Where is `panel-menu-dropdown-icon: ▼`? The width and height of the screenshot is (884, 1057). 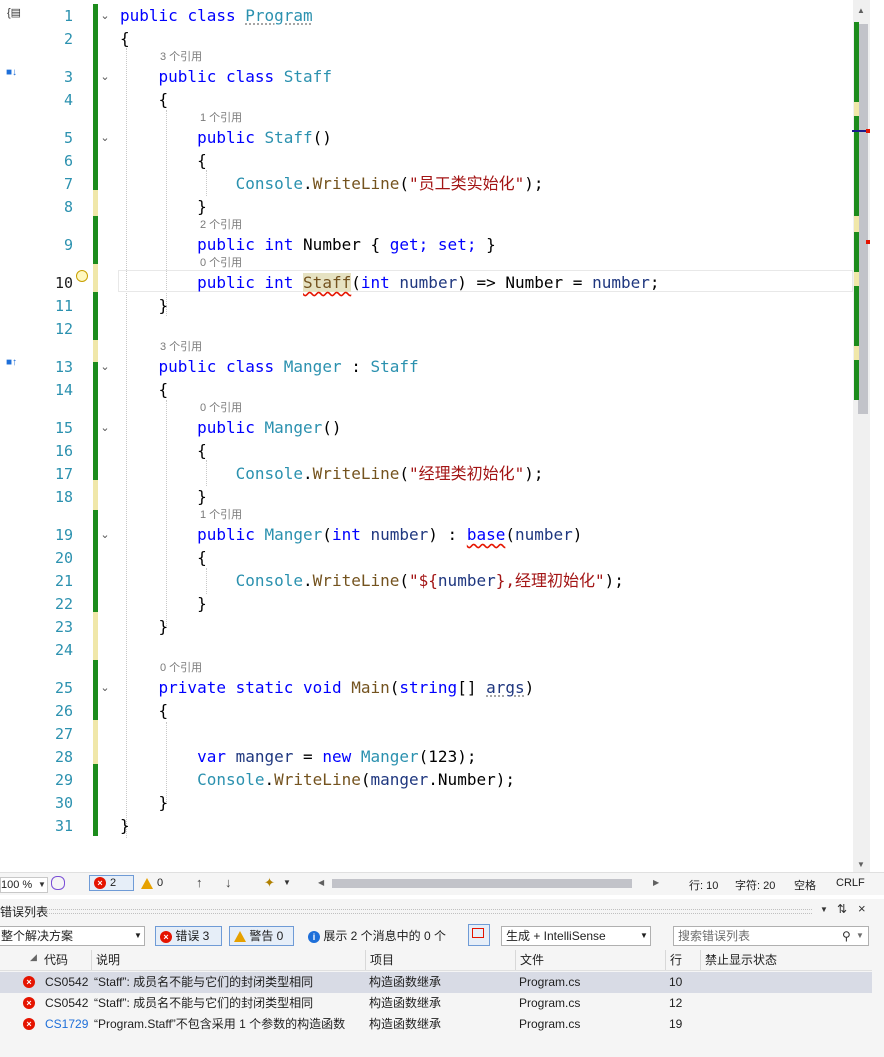
panel-menu-dropdown-icon: ▼ is located at coordinates (824, 909).